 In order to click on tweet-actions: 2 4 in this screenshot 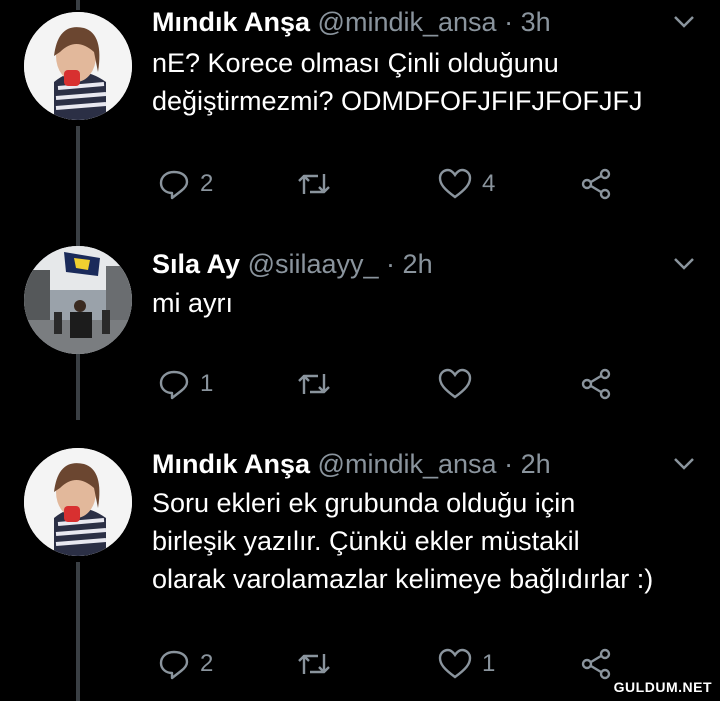, I will do `click(412, 188)`.